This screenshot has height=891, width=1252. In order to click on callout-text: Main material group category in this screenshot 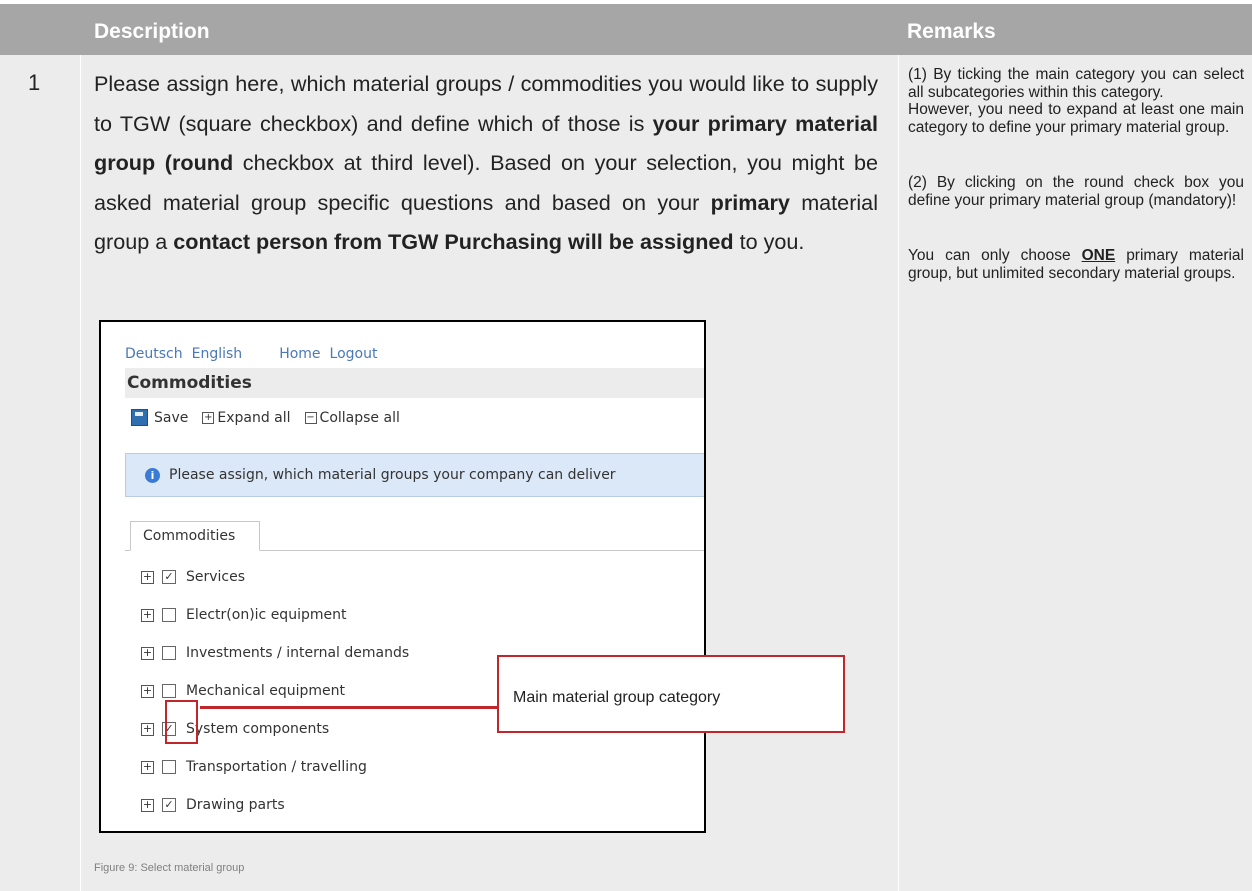, I will do `click(617, 697)`.